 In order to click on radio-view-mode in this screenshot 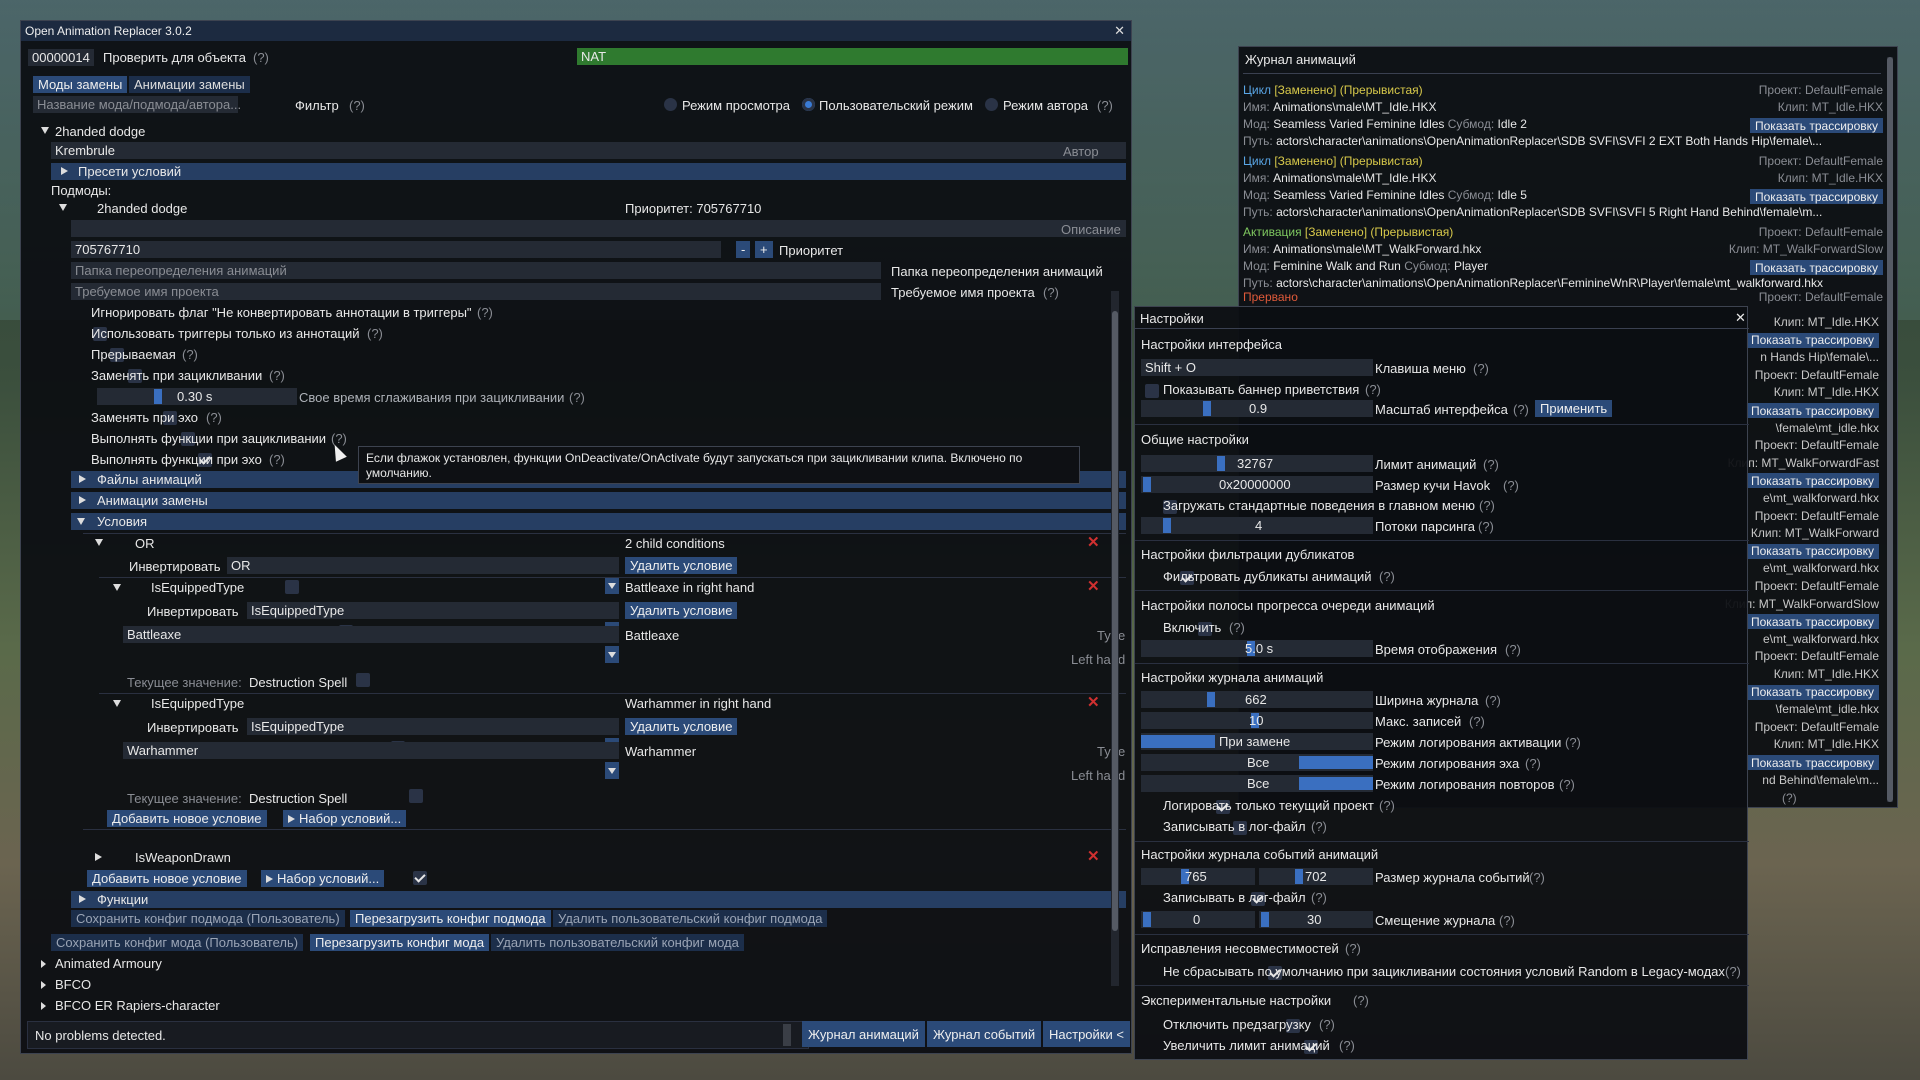, I will do `click(670, 104)`.